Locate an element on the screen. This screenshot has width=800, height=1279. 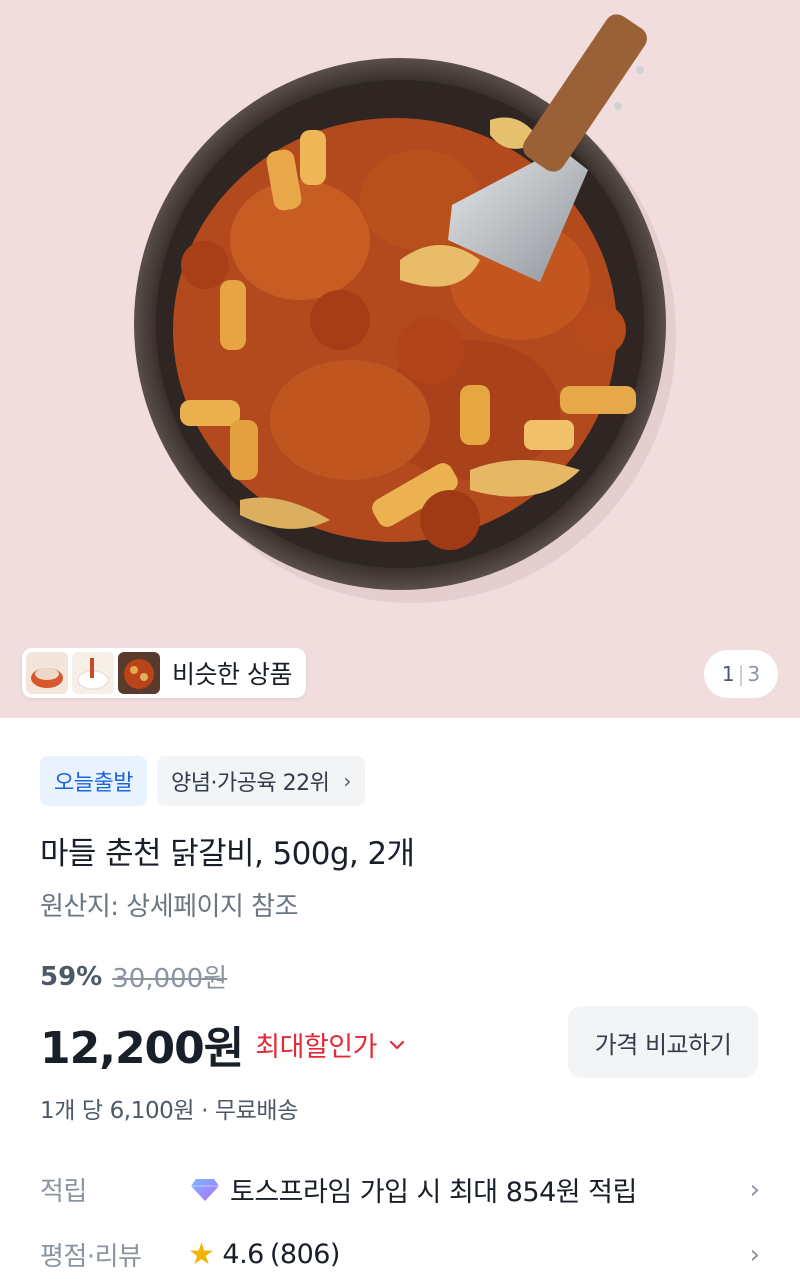
rating-value: 4.6 is located at coordinates (243, 1254).